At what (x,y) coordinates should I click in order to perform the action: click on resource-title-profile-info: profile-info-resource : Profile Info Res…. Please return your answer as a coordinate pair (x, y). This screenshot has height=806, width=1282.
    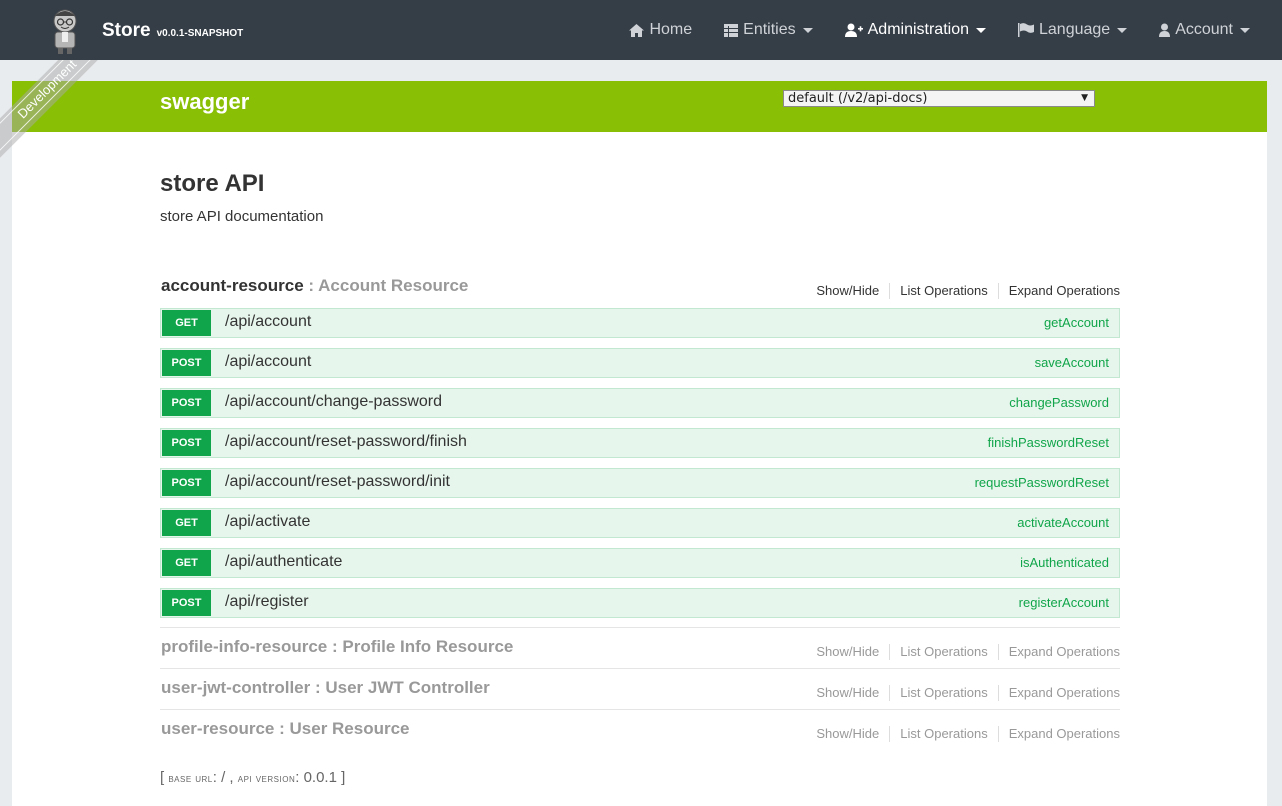
    Looking at the image, I should click on (337, 647).